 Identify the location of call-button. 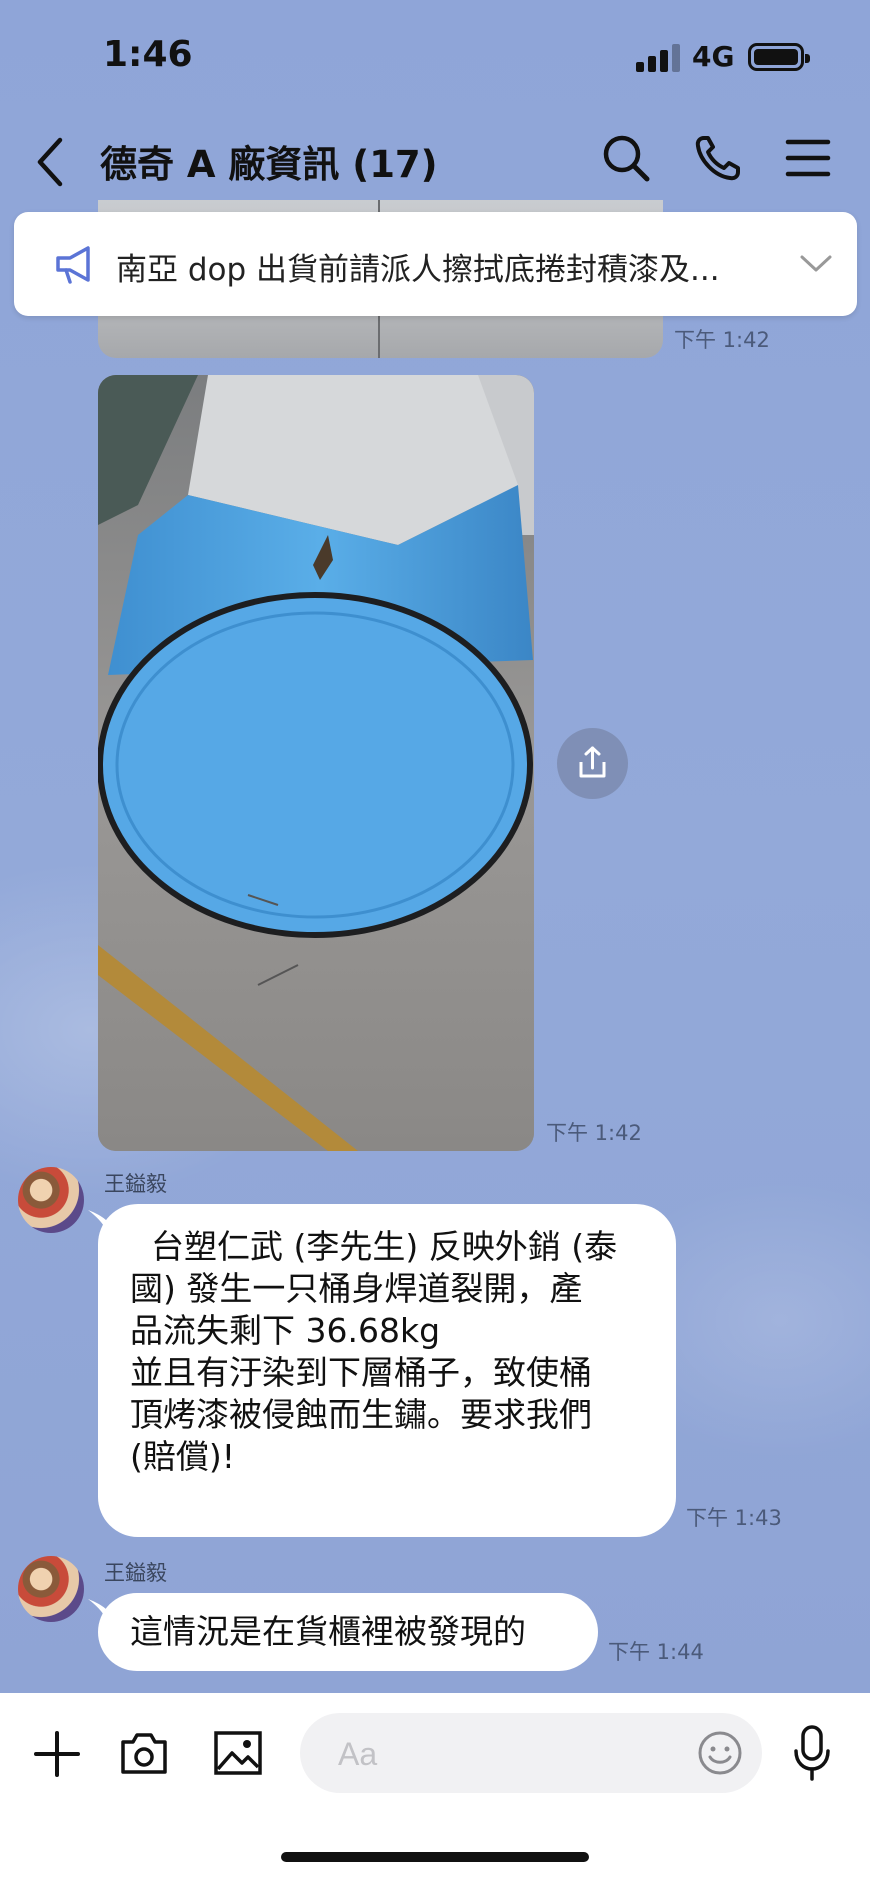
(718, 158).